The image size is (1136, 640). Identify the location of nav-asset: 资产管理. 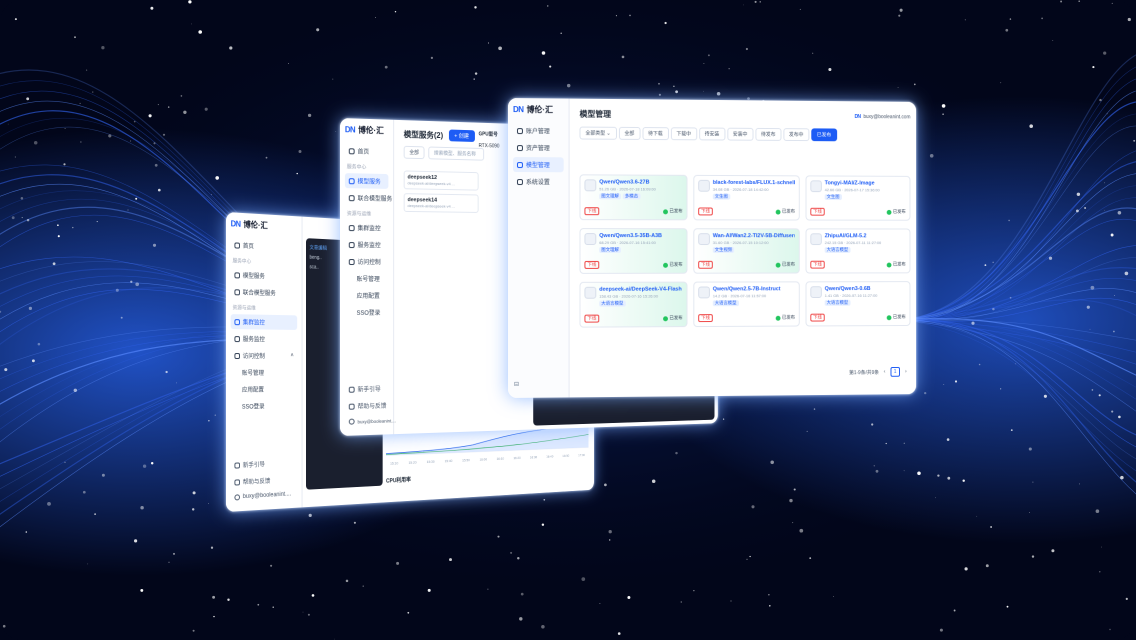
(538, 147).